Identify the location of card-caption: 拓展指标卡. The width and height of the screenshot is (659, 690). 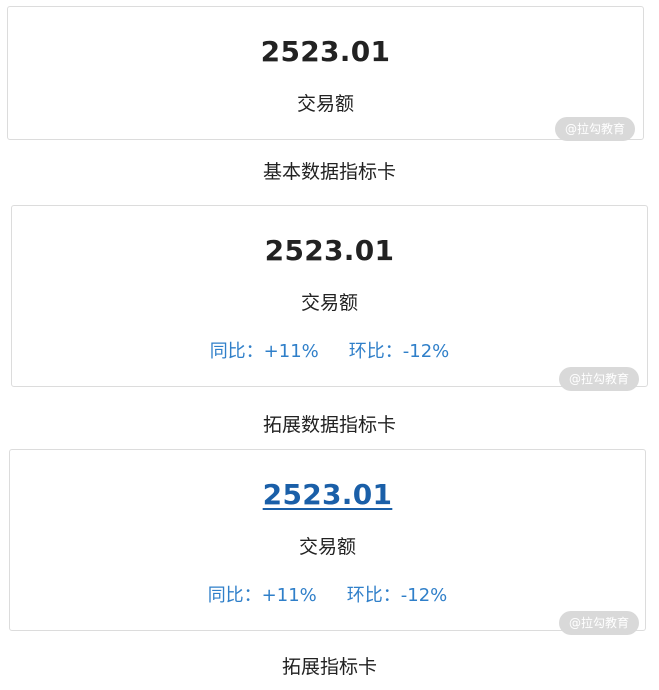
(329, 667).